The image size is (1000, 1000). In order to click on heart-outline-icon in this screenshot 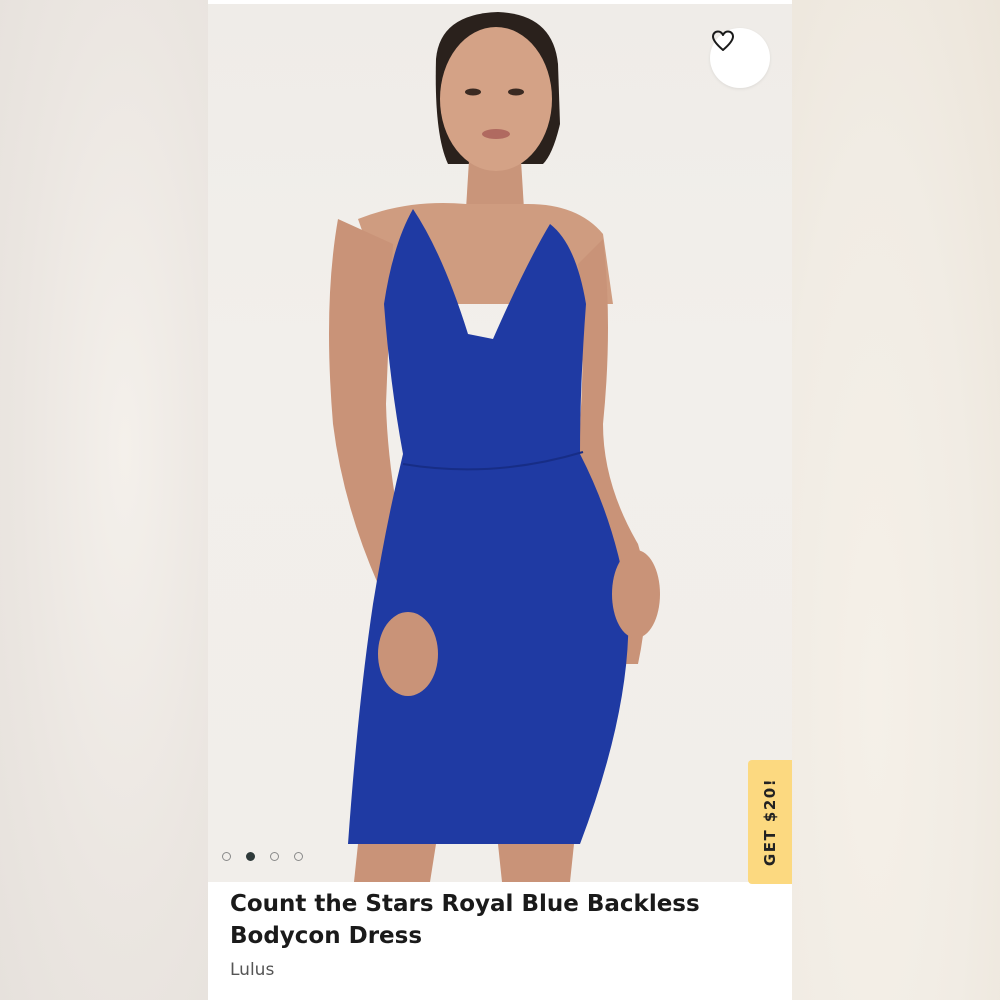, I will do `click(723, 40)`.